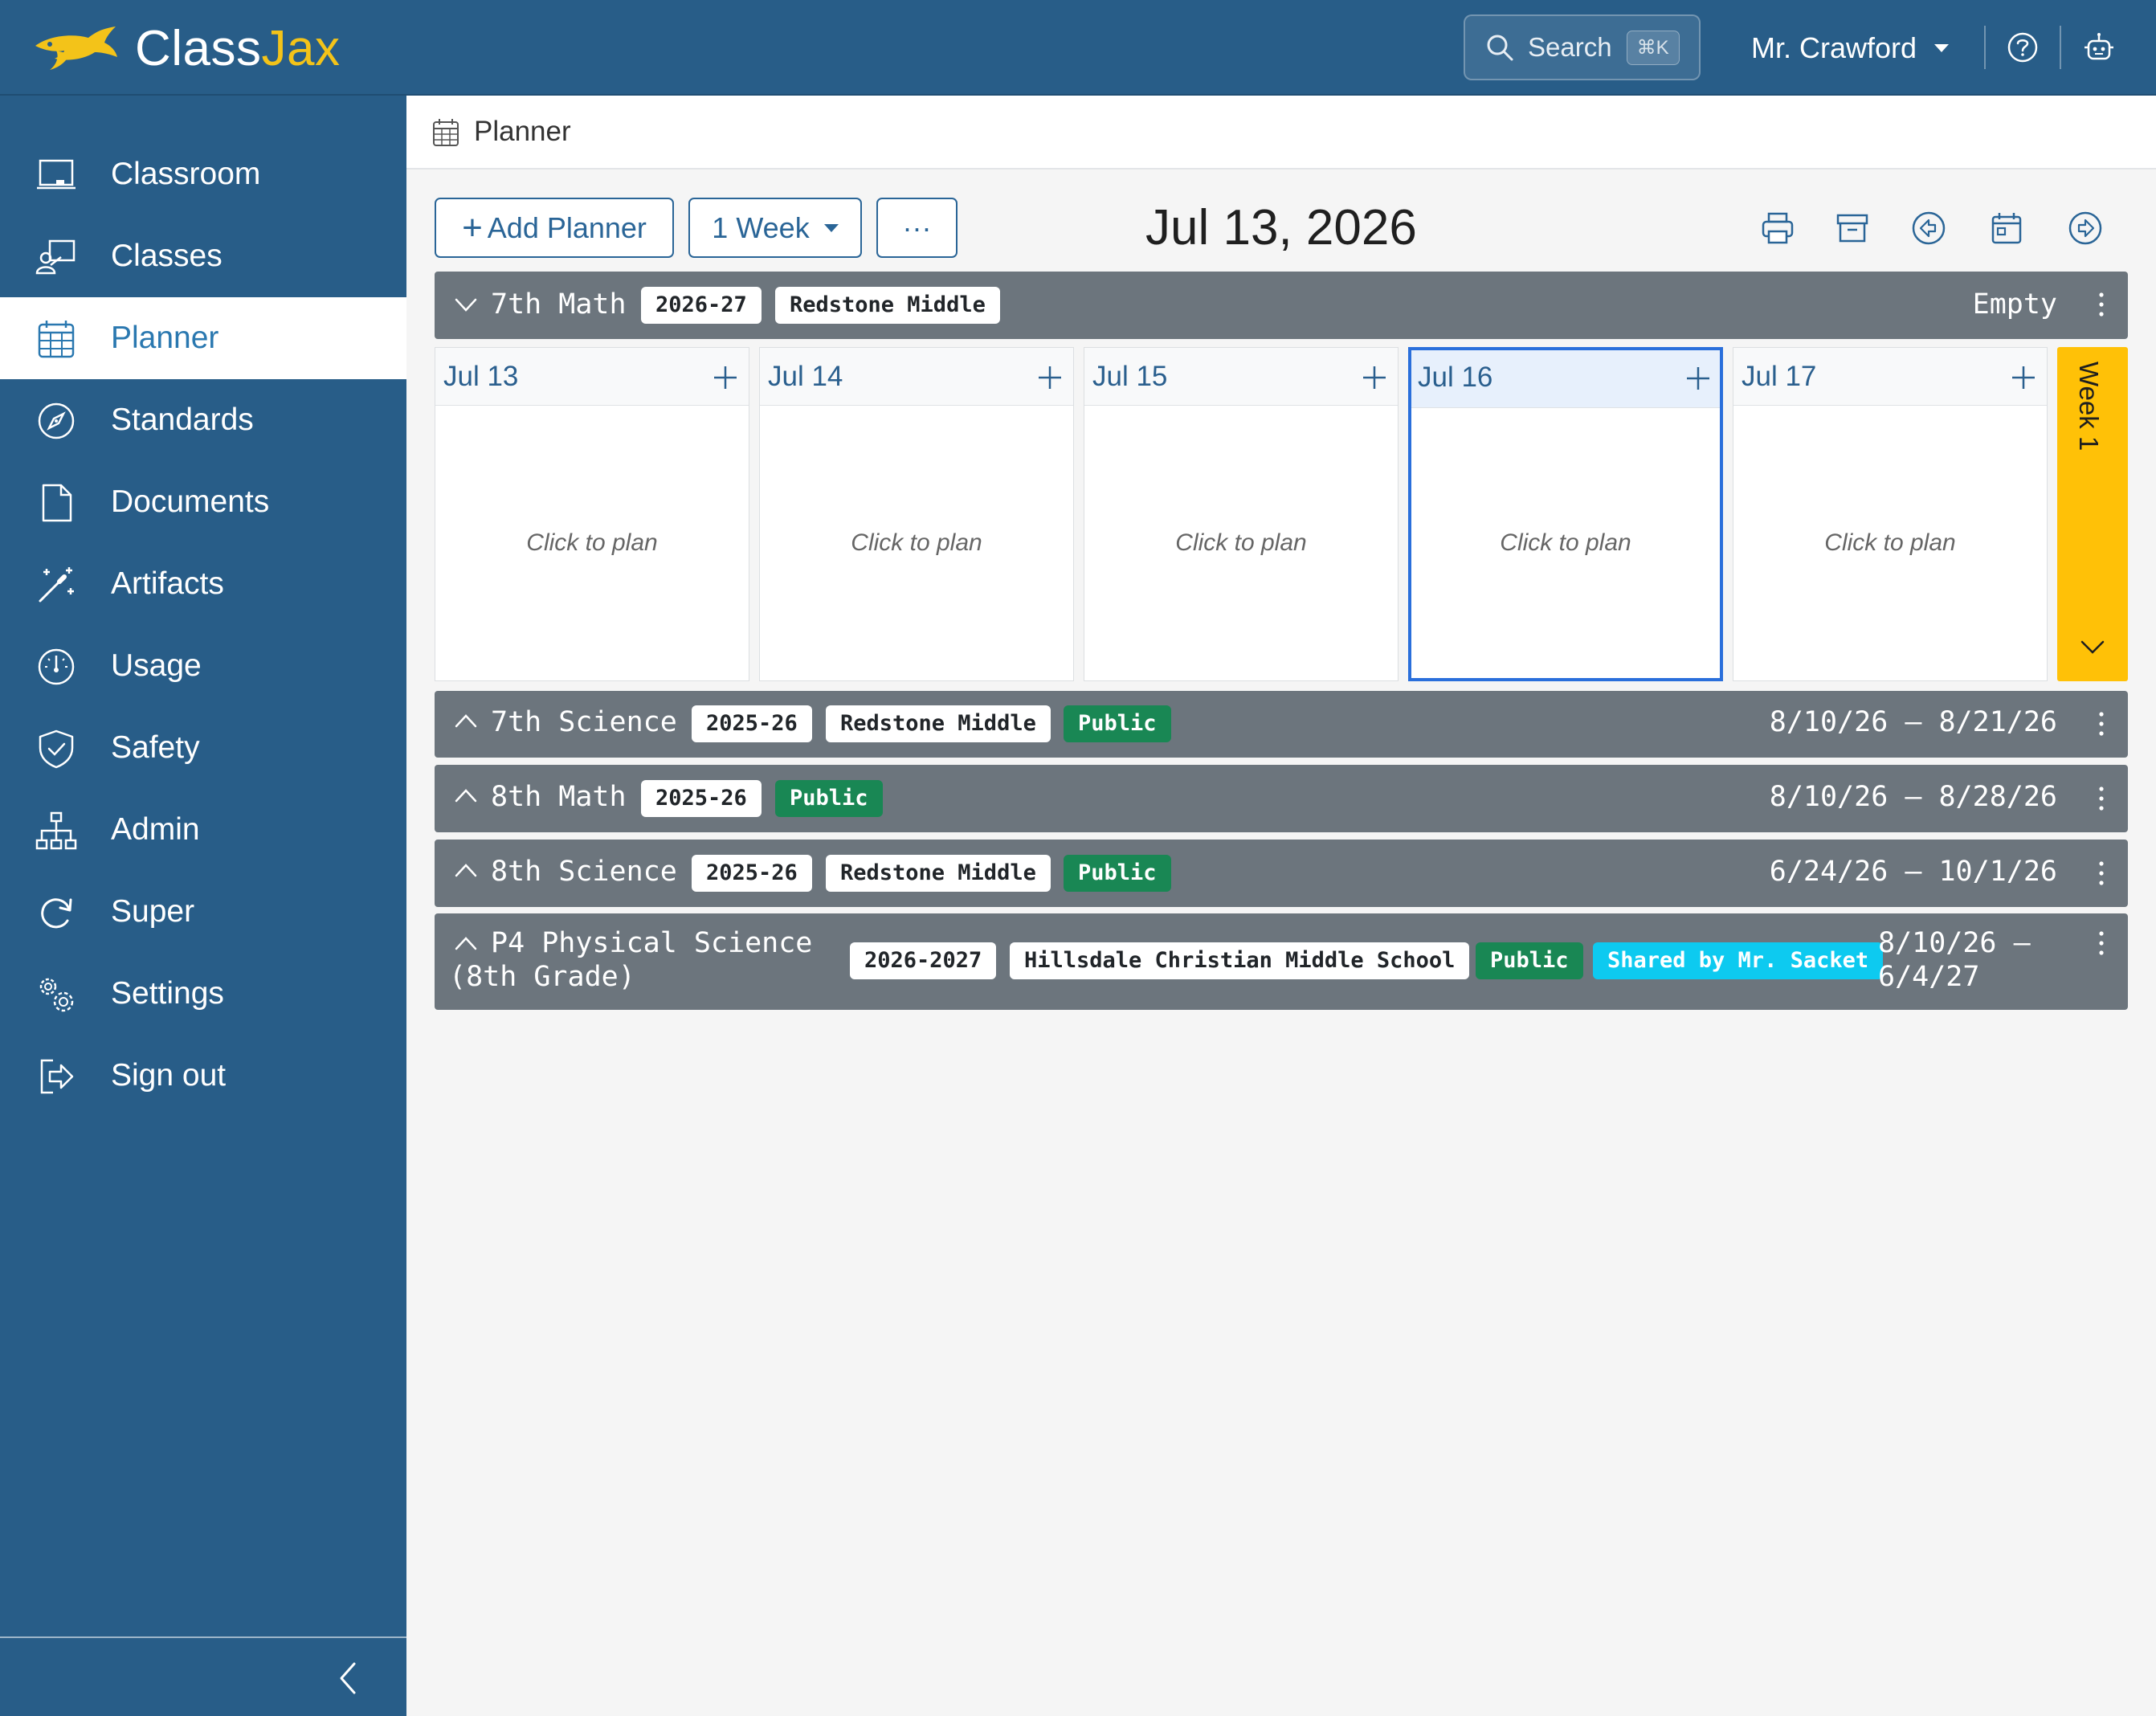 This screenshot has width=2156, height=1716. I want to click on sidebar-item-label: Admin, so click(155, 829).